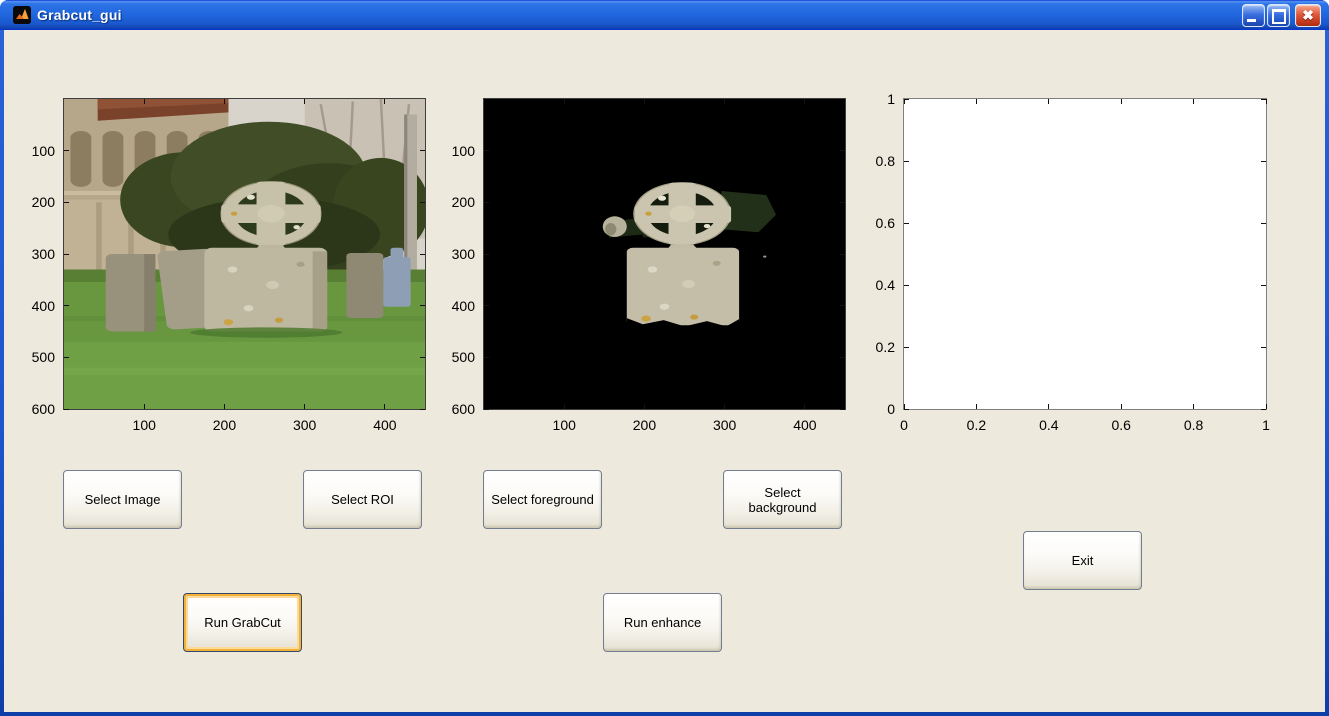 Image resolution: width=1329 pixels, height=716 pixels. I want to click on y-tick-label: 0.4, so click(885, 285).